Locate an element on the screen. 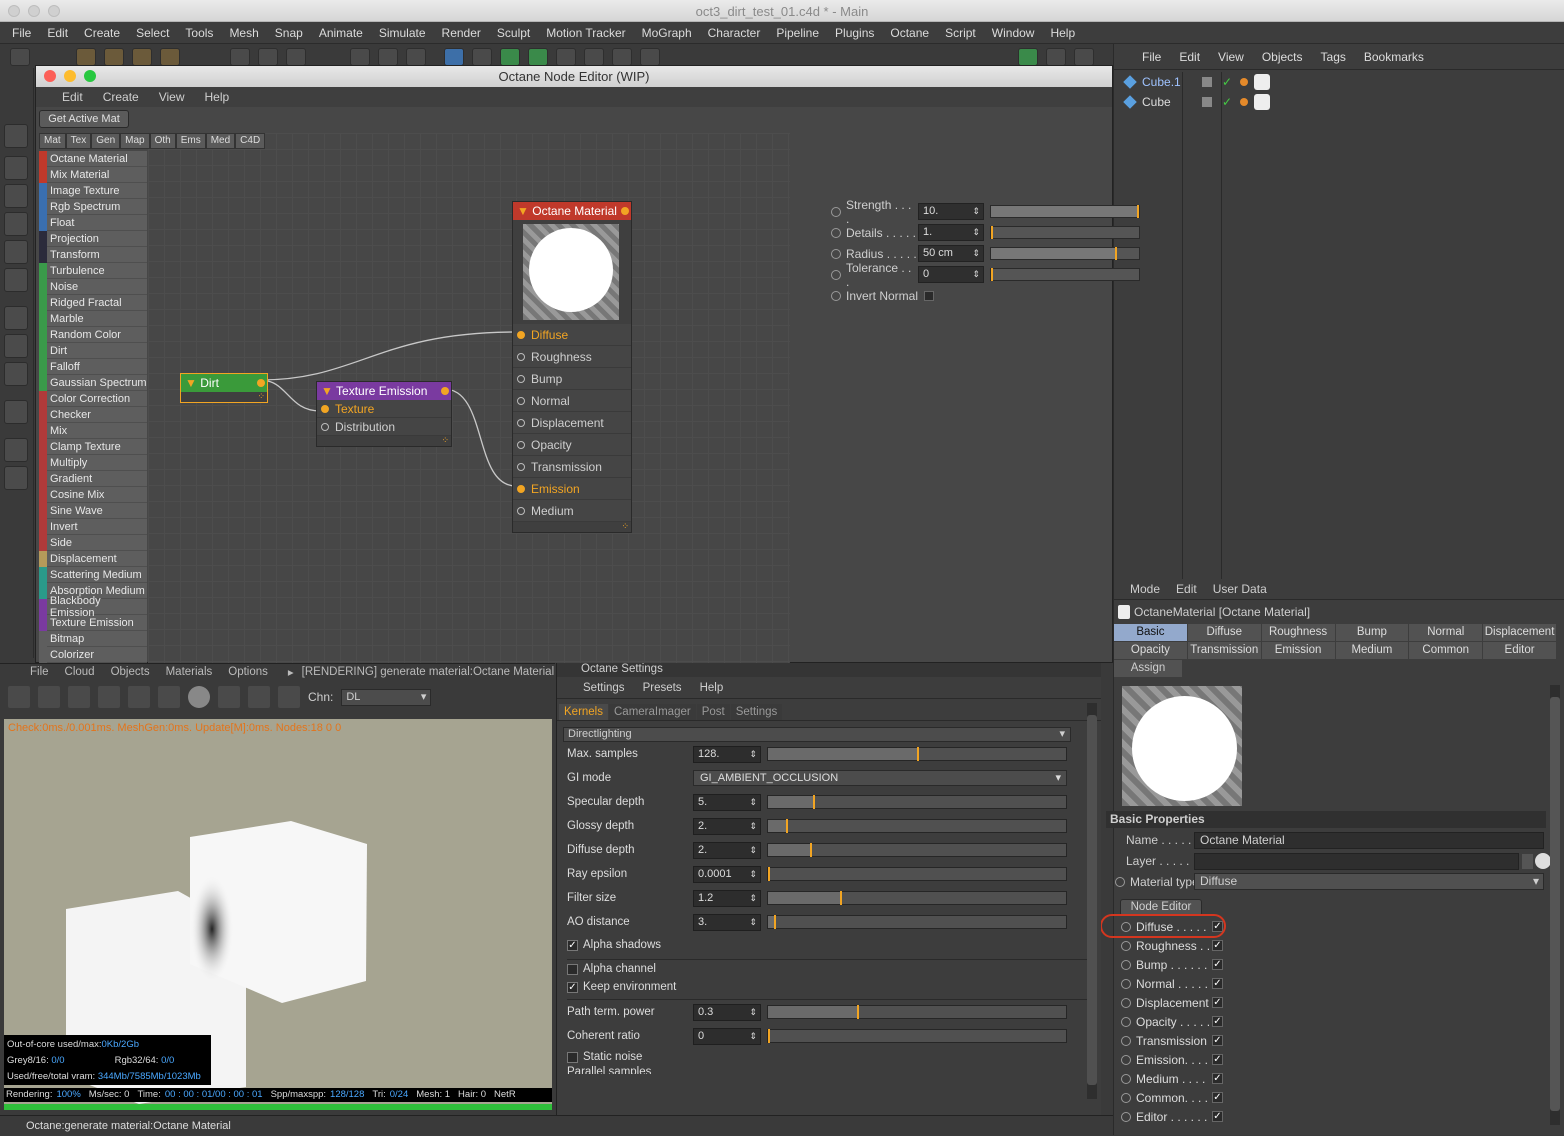 The image size is (1564, 1136). port-displacement: Displacement is located at coordinates (572, 423).